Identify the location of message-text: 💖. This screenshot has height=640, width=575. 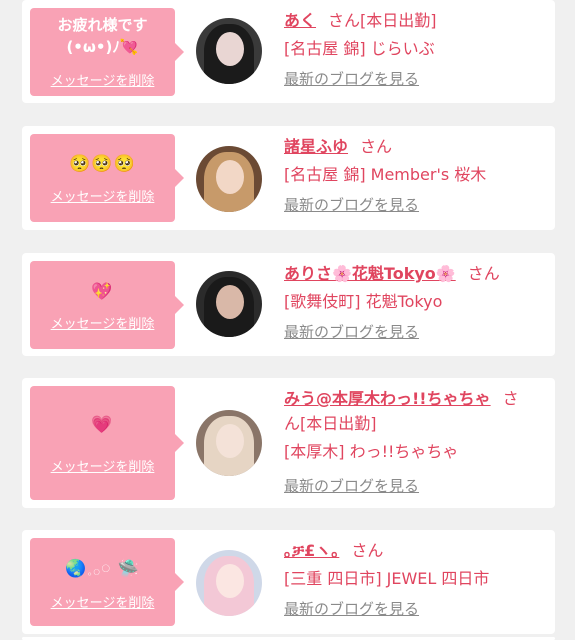
(102, 292).